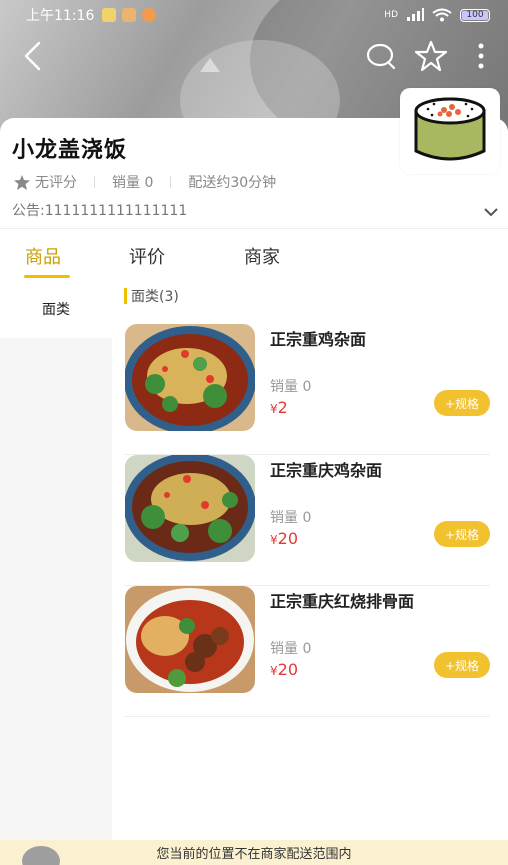 The width and height of the screenshot is (508, 865). I want to click on shop-notice: 公告:1111111111111111, so click(100, 211).